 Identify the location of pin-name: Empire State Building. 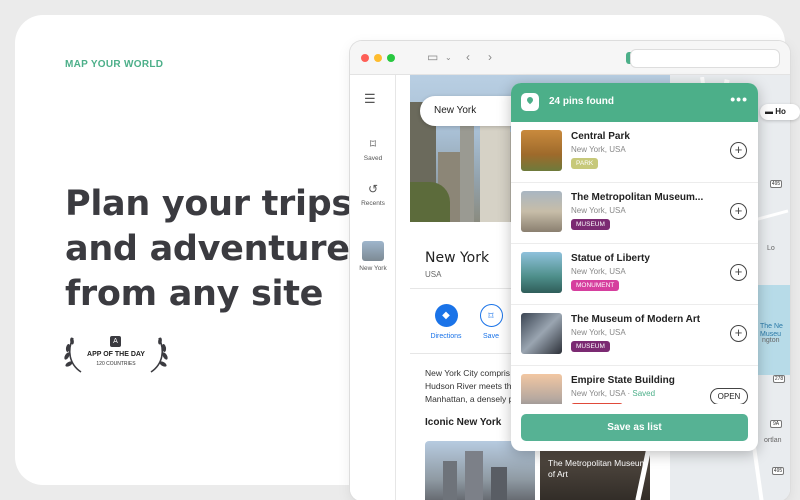
(623, 380).